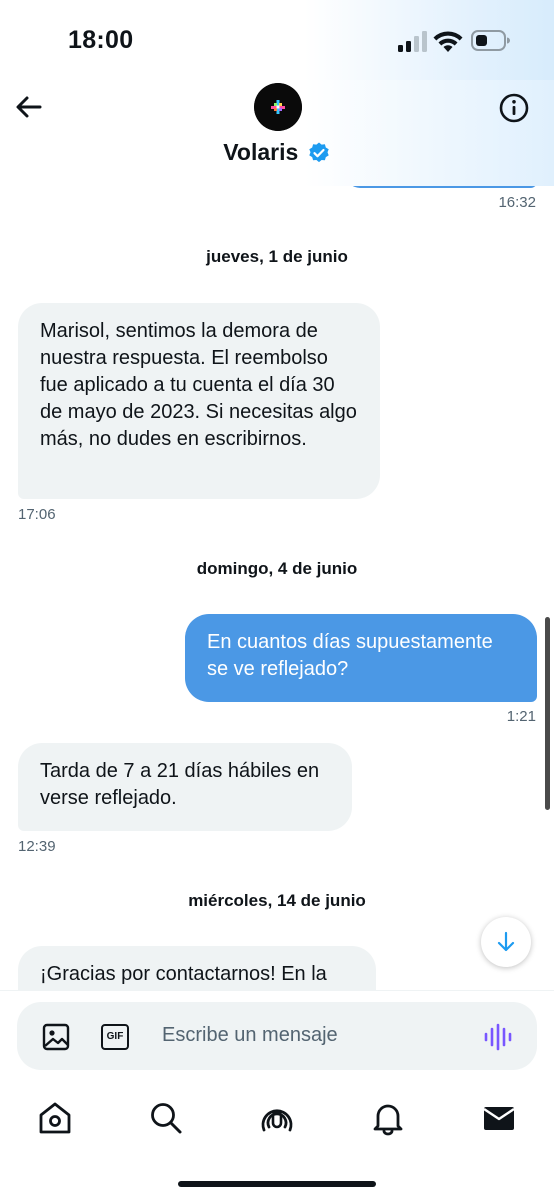 This screenshot has width=554, height=1200. I want to click on info-icon, so click(514, 108).